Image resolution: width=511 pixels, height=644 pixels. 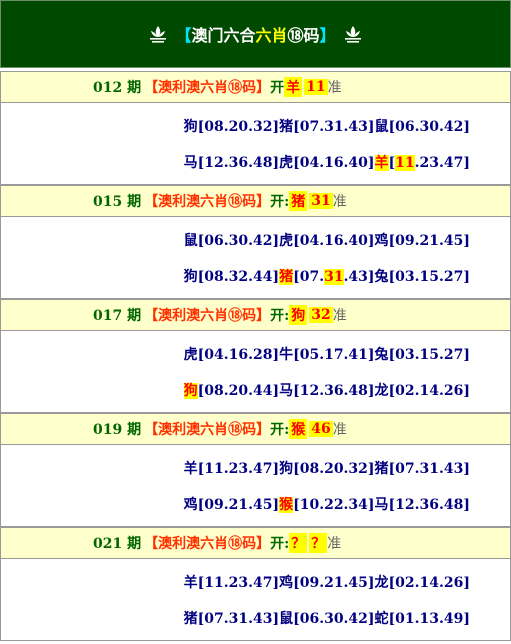 I want to click on result-number: 11, so click(x=316, y=87).